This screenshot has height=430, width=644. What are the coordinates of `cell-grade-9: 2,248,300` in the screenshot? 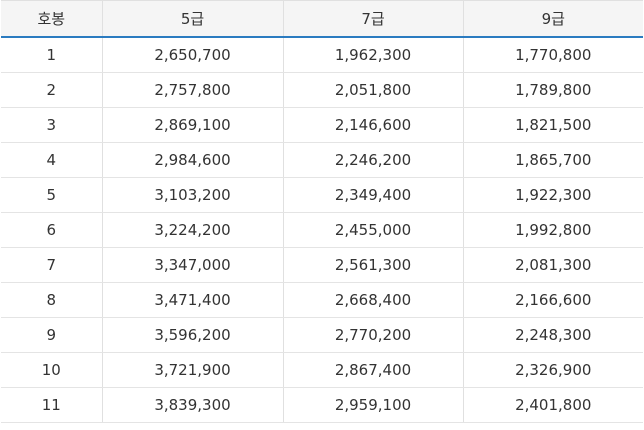 It's located at (552, 335).